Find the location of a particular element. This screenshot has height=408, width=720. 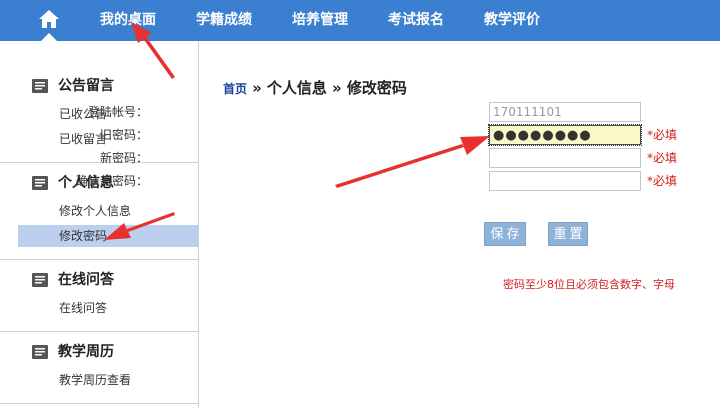

save-button: 保存 is located at coordinates (505, 234).